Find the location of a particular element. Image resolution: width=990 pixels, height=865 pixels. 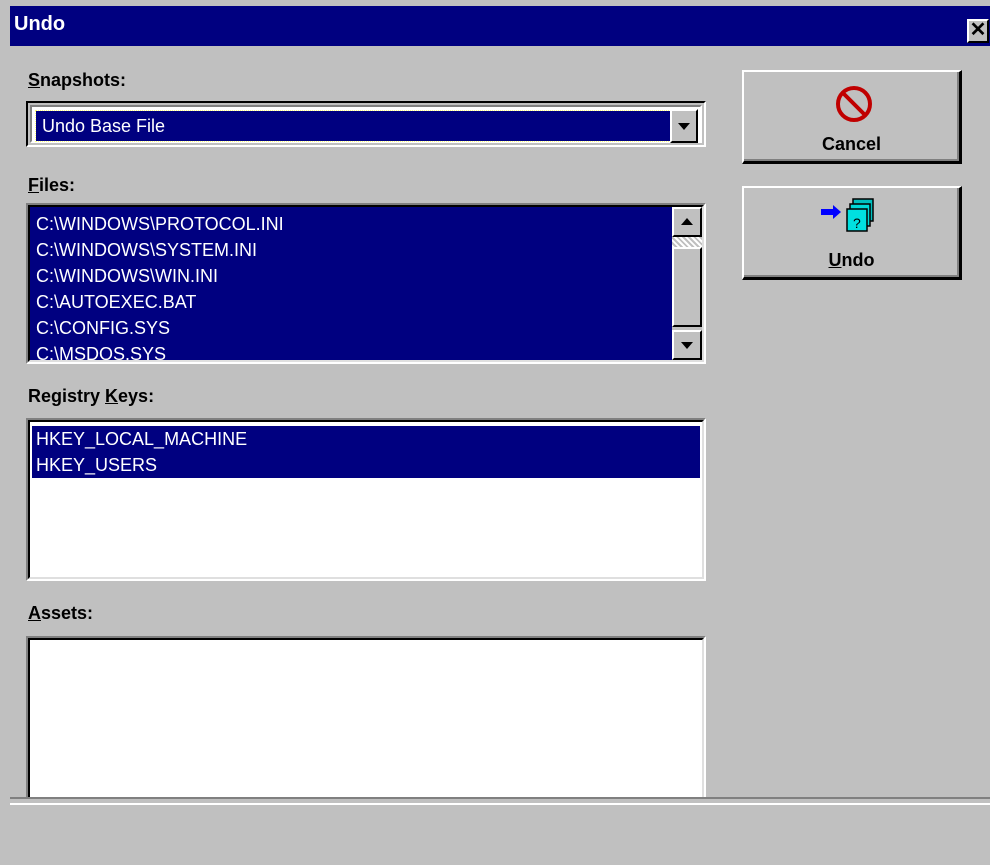

scroll-down-button is located at coordinates (687, 345).